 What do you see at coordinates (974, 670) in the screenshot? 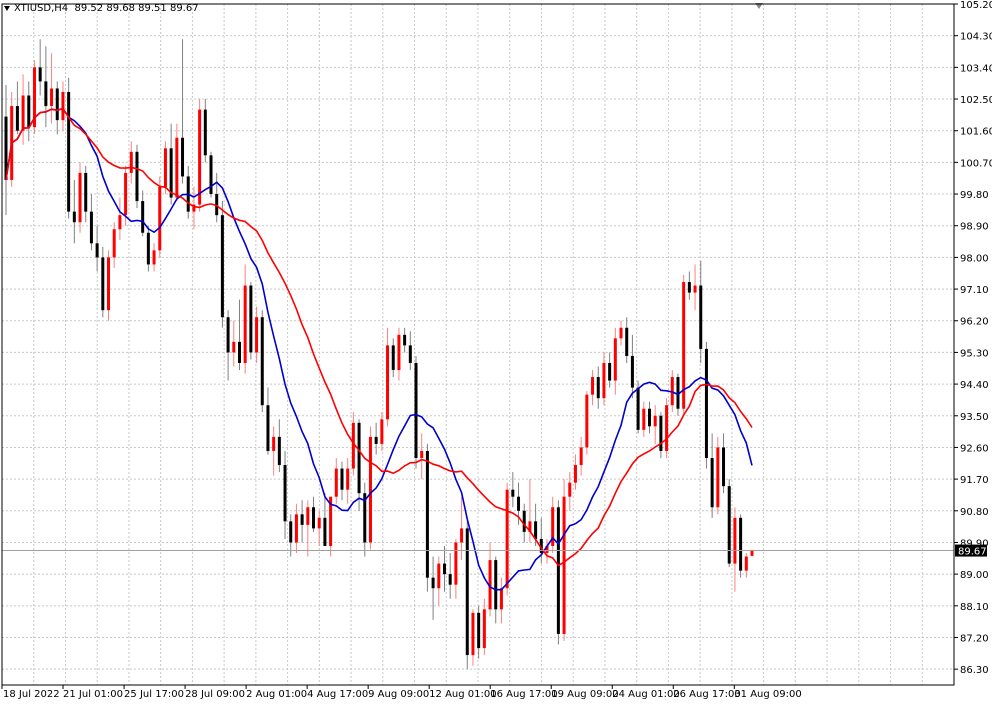
I see `y-tick-label: 86.30` at bounding box center [974, 670].